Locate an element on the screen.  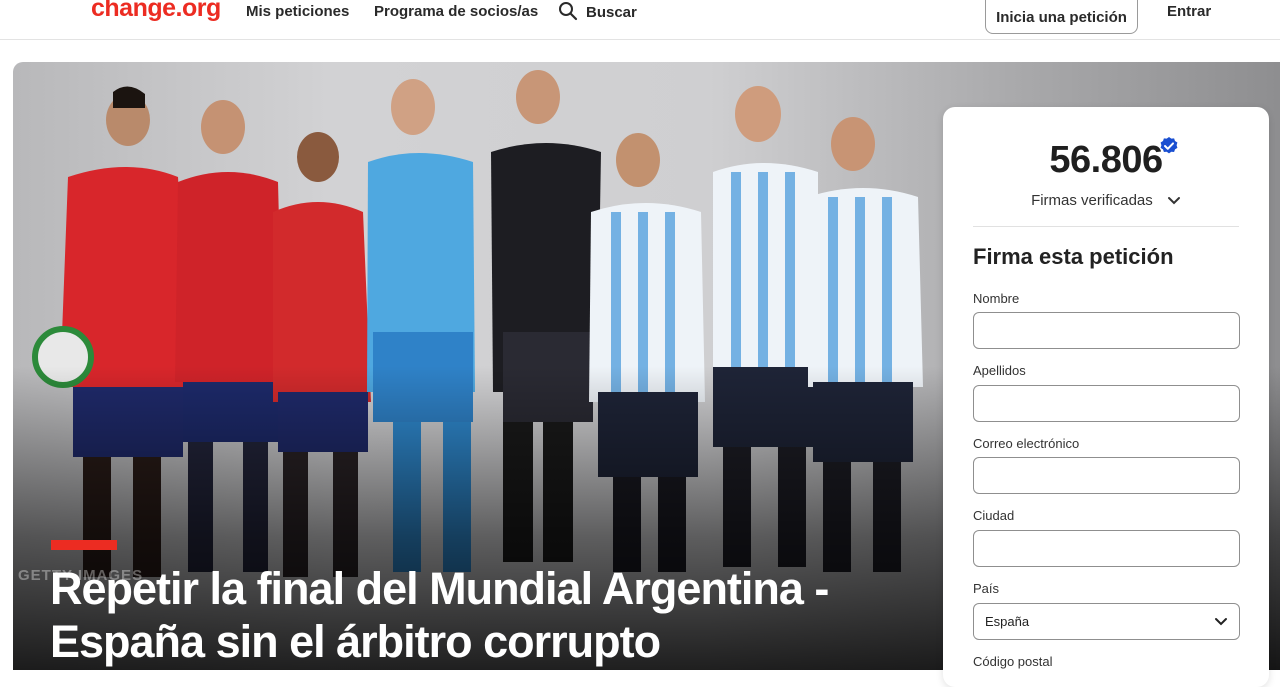
last-name-field is located at coordinates (1106, 403).